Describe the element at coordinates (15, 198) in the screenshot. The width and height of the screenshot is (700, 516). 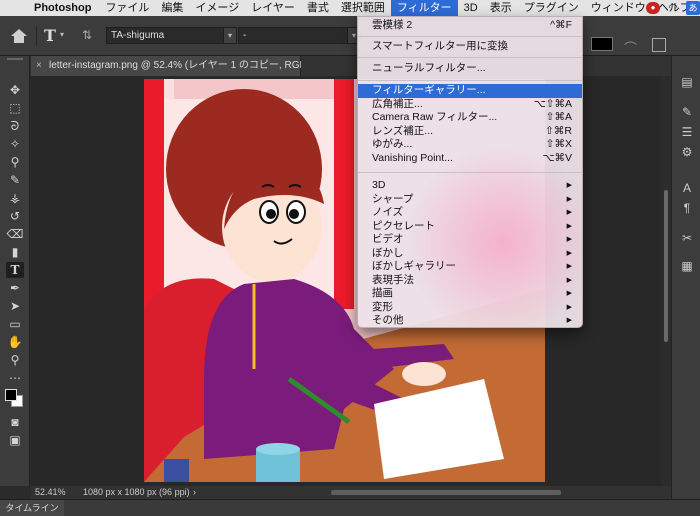
I see `stamp-tool-icon: ⚶` at that location.